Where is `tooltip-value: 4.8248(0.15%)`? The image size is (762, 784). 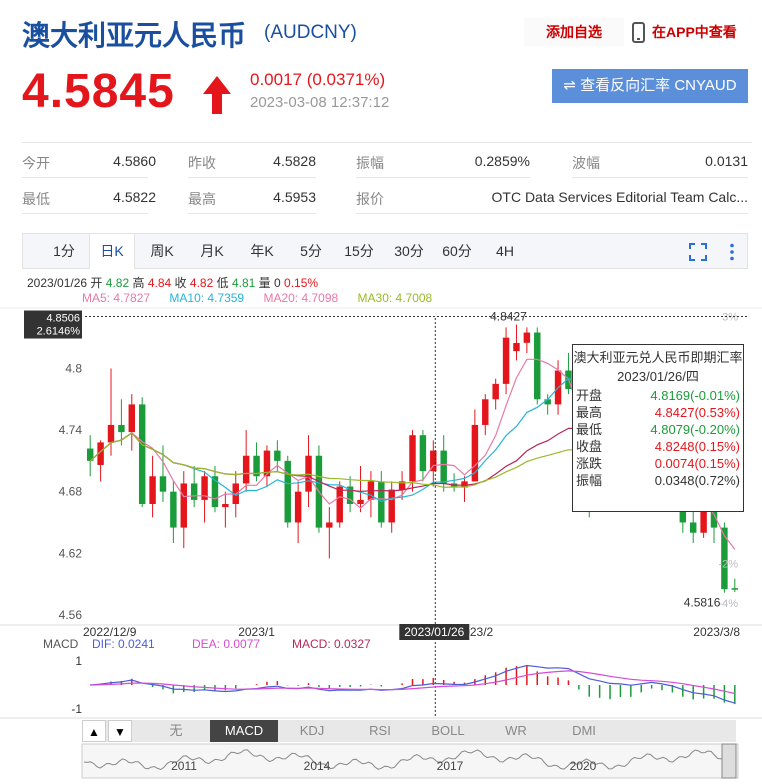
tooltip-value: 4.8248(0.15%) is located at coordinates (697, 446).